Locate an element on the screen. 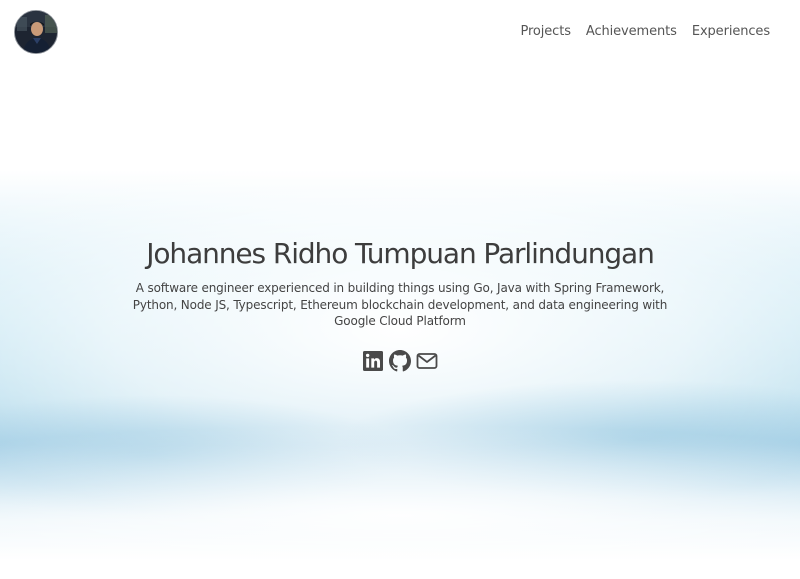 The image size is (800, 579). avatar-photo is located at coordinates (36, 32).